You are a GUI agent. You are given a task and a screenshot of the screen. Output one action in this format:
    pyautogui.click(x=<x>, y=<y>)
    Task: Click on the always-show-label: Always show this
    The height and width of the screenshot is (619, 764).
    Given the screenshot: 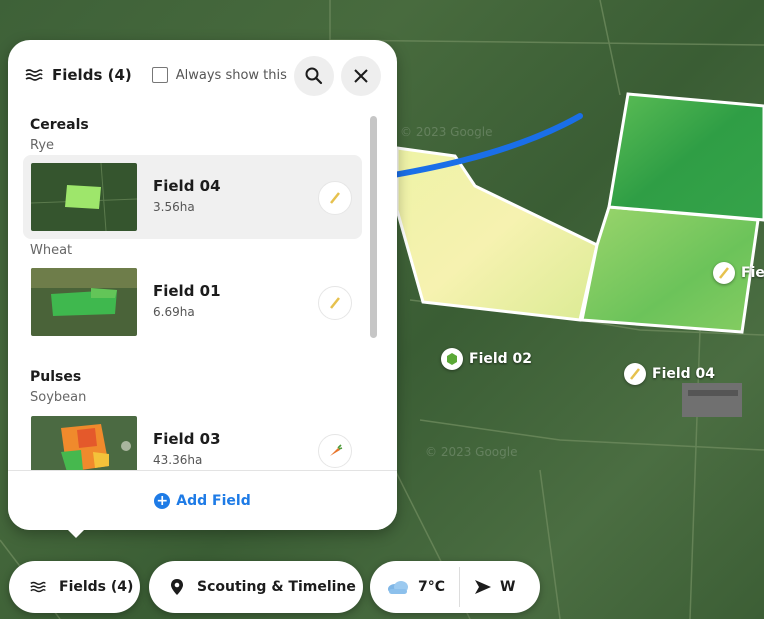 What is the action you would take?
    pyautogui.click(x=231, y=75)
    